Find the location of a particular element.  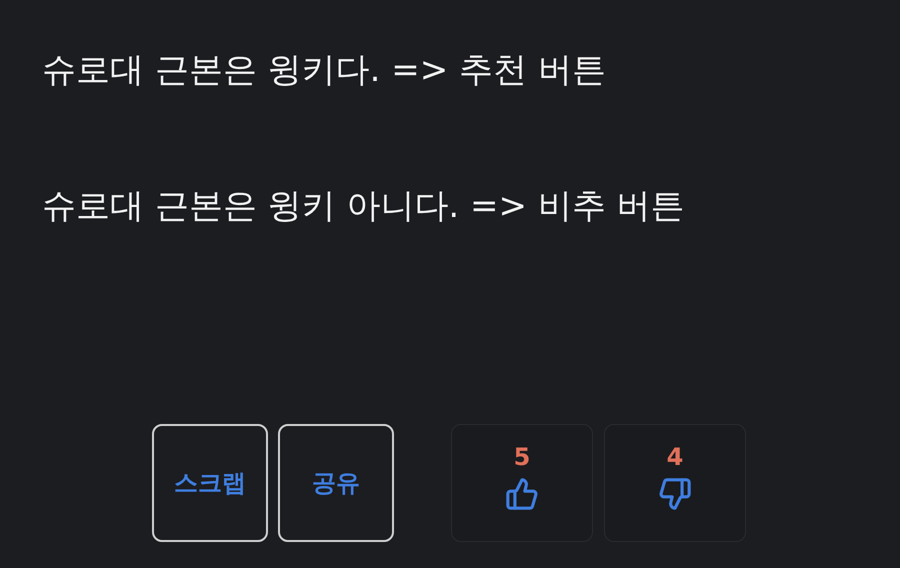

vote-count: 5 is located at coordinates (522, 457).